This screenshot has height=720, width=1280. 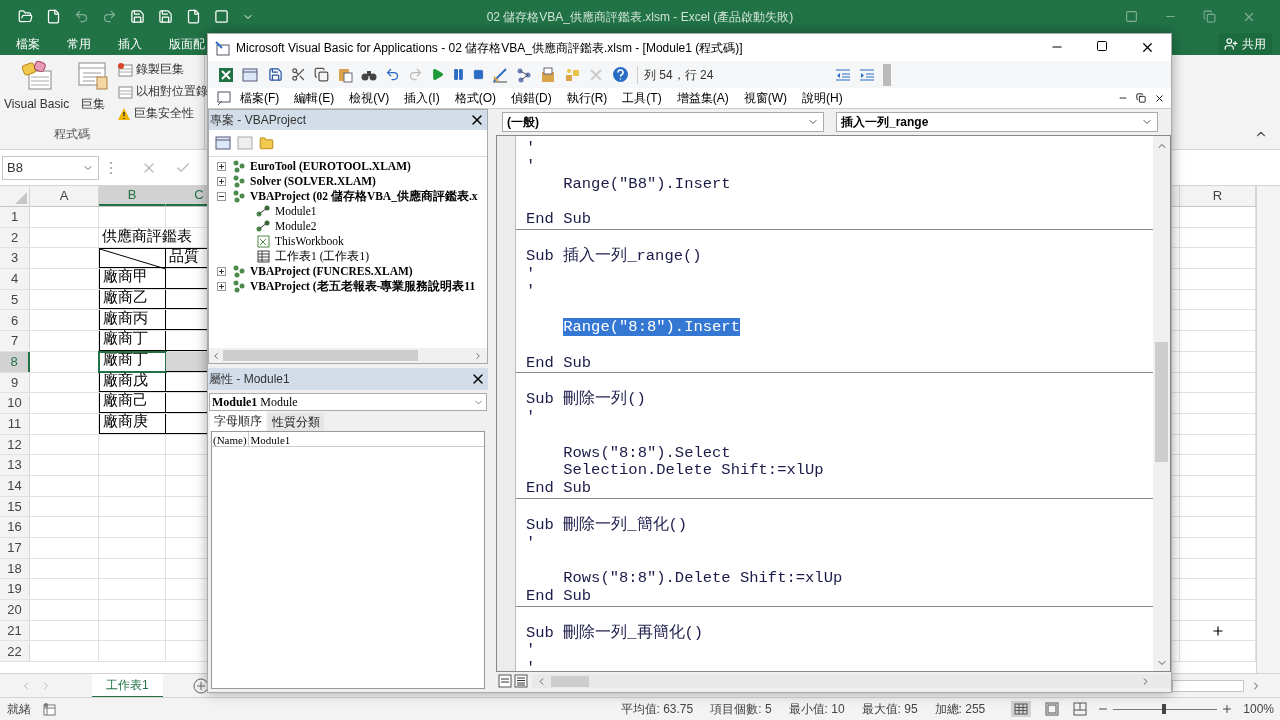 What do you see at coordinates (458, 74) in the screenshot?
I see `pause-icon` at bounding box center [458, 74].